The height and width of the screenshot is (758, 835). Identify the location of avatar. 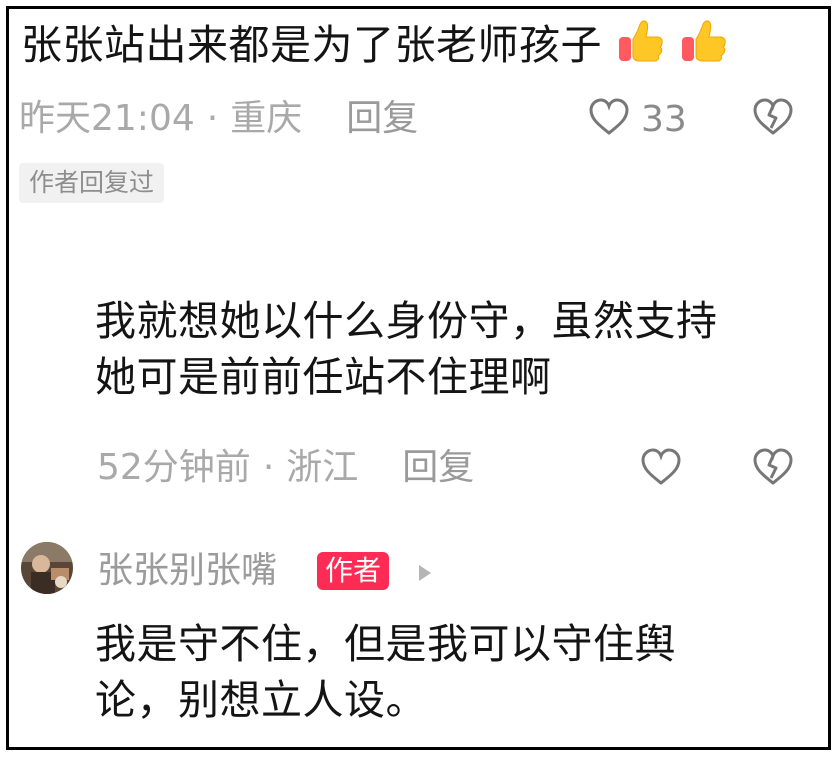
(47, 568).